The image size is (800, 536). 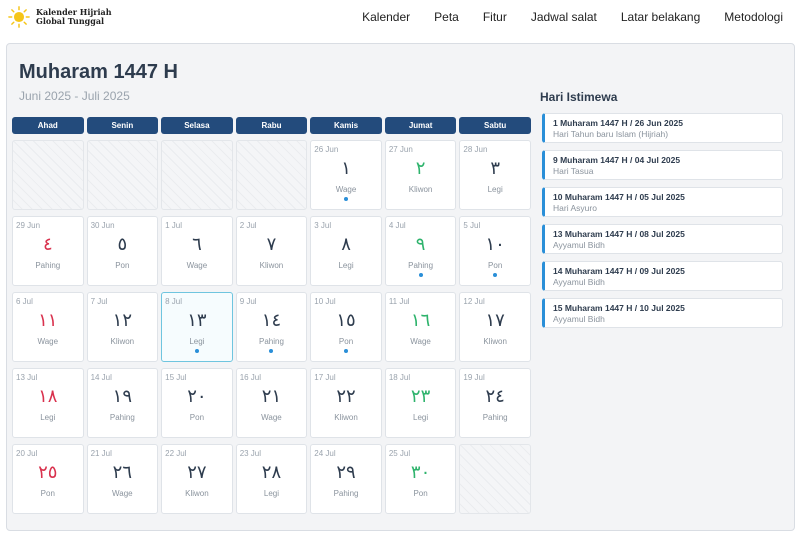 I want to click on calendar-day-cell: 21 Jul ٢٦ Wage, so click(x=122, y=479).